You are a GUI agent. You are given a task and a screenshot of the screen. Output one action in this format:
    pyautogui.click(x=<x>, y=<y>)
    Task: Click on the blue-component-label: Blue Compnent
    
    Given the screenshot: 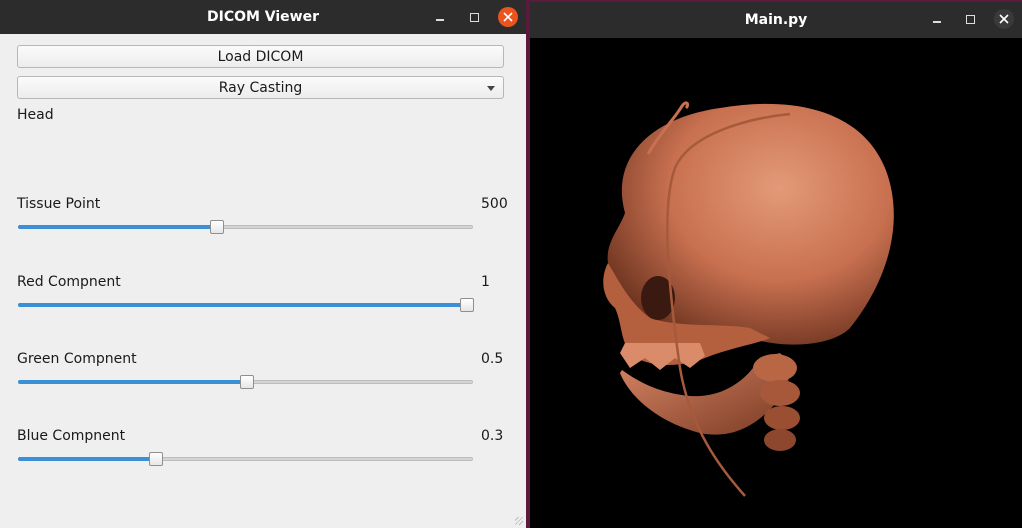 What is the action you would take?
    pyautogui.click(x=71, y=436)
    